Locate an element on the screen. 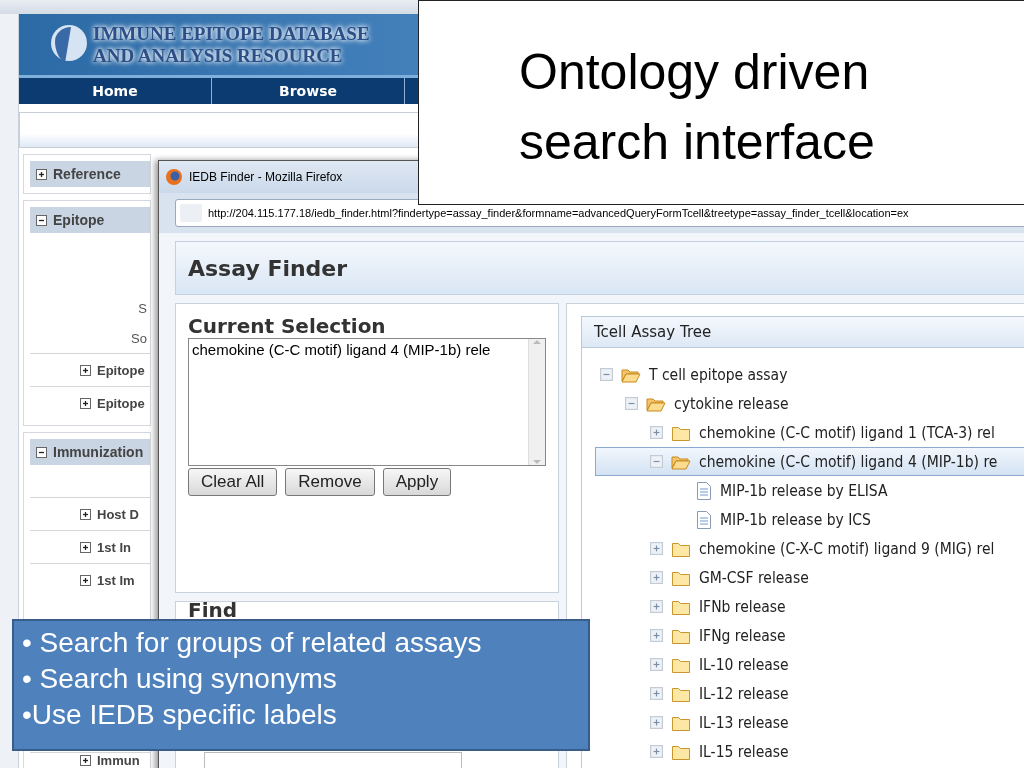  group-header: 1st In is located at coordinates (90, 546).